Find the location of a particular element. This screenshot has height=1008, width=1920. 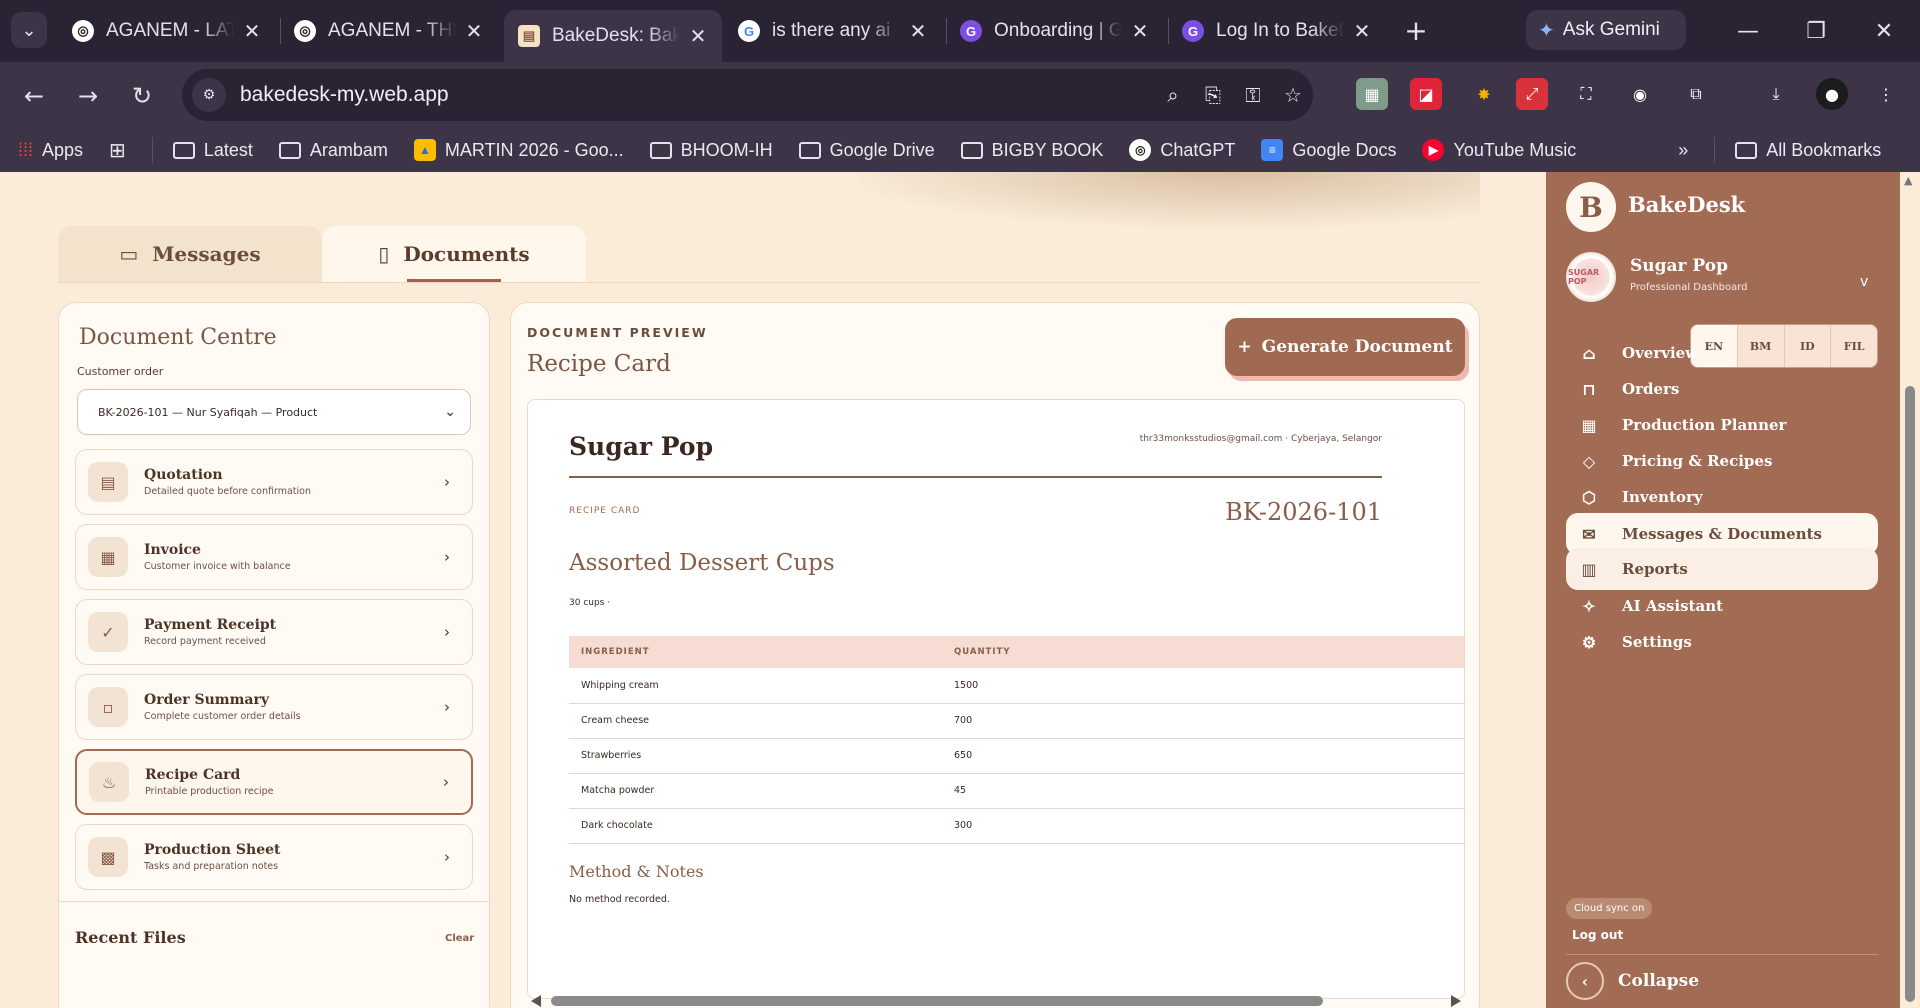

minimize-button: — is located at coordinates (1748, 31).